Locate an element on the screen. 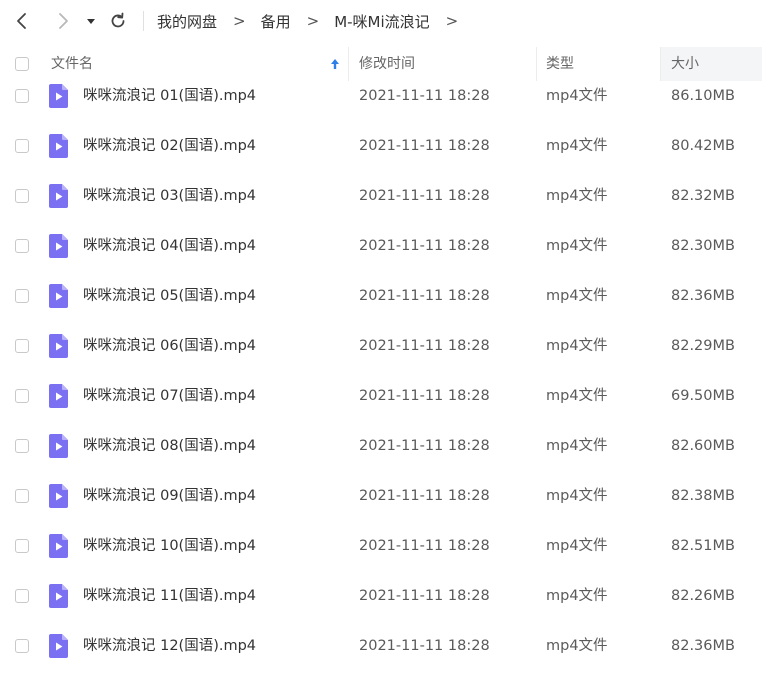 This screenshot has width=762, height=681. column-header-size: 大小 is located at coordinates (685, 64).